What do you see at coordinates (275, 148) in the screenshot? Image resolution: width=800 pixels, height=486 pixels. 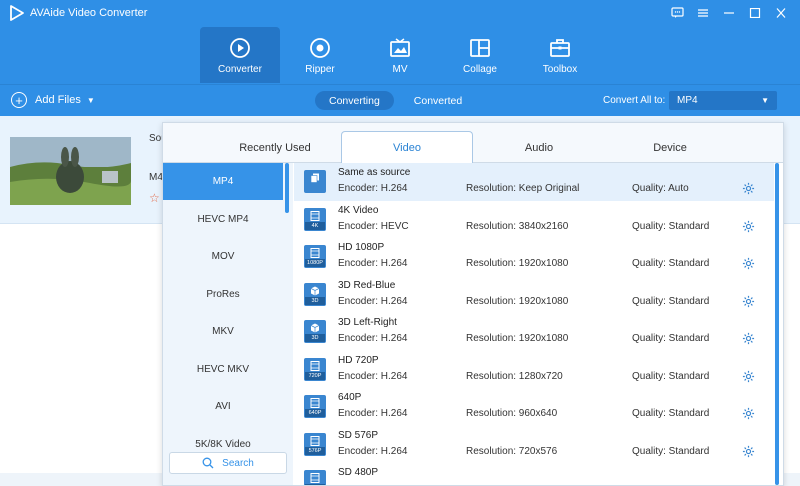 I see `tab-recently-used: Recently Used` at bounding box center [275, 148].